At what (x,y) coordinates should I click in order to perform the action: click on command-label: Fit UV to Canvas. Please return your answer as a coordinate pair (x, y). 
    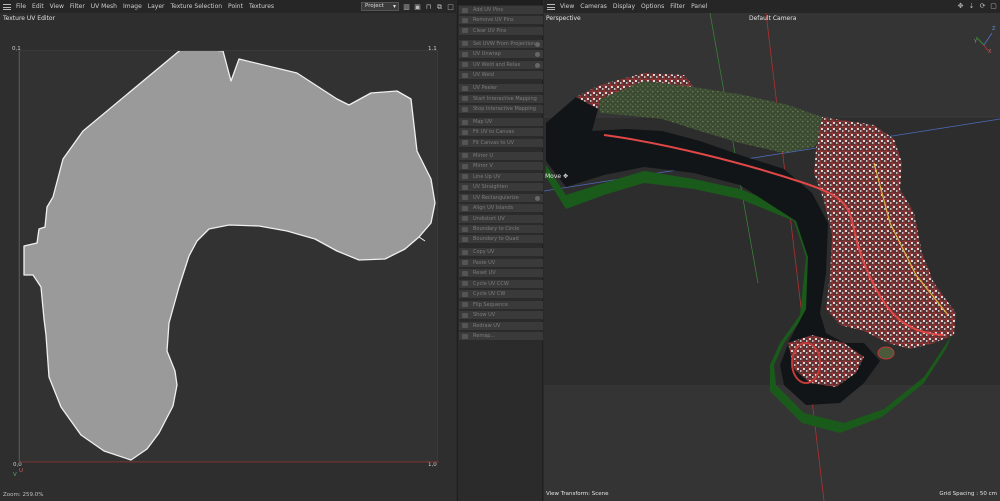
    Looking at the image, I should click on (494, 132).